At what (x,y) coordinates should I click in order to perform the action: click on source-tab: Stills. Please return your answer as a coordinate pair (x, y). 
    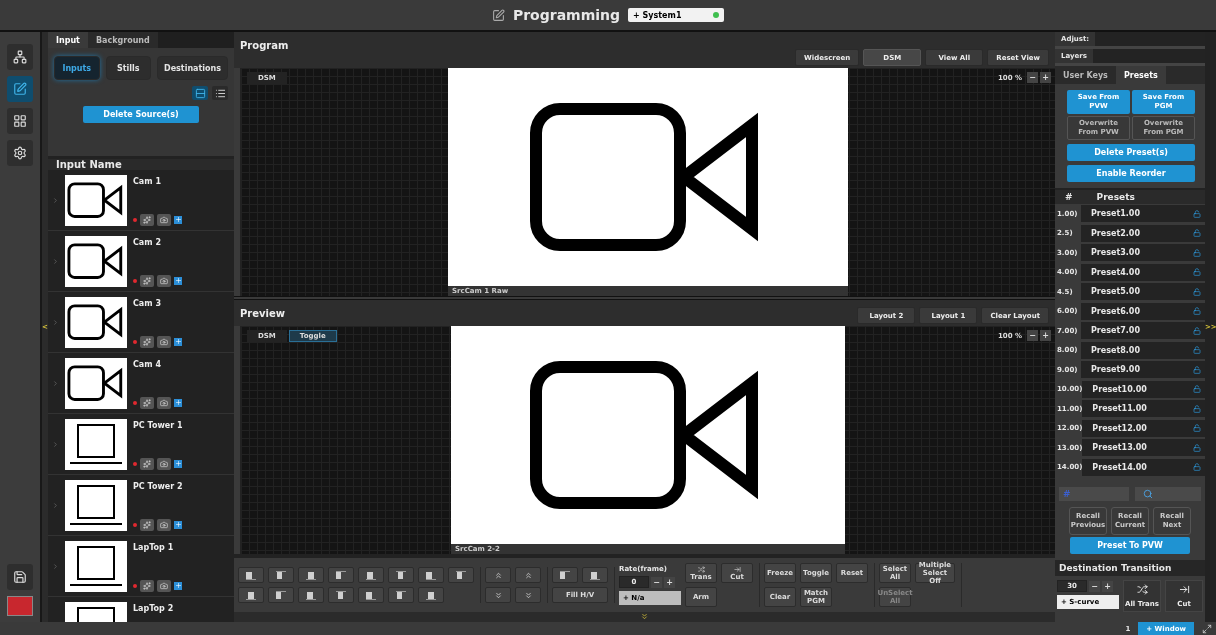
    Looking at the image, I should click on (128, 68).